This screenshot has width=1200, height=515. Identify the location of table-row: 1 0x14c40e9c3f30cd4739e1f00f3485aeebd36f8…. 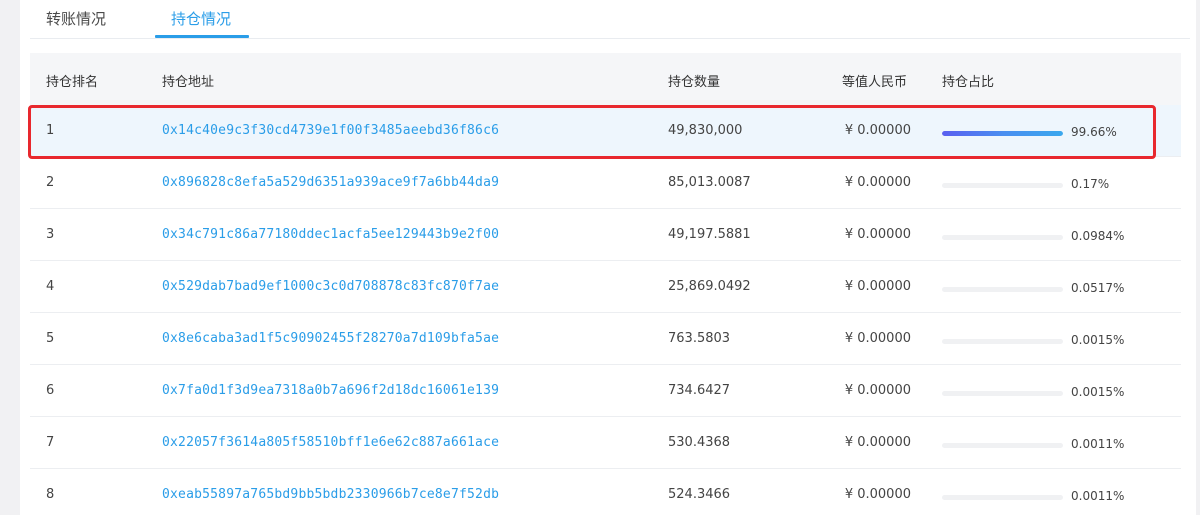
(605, 131).